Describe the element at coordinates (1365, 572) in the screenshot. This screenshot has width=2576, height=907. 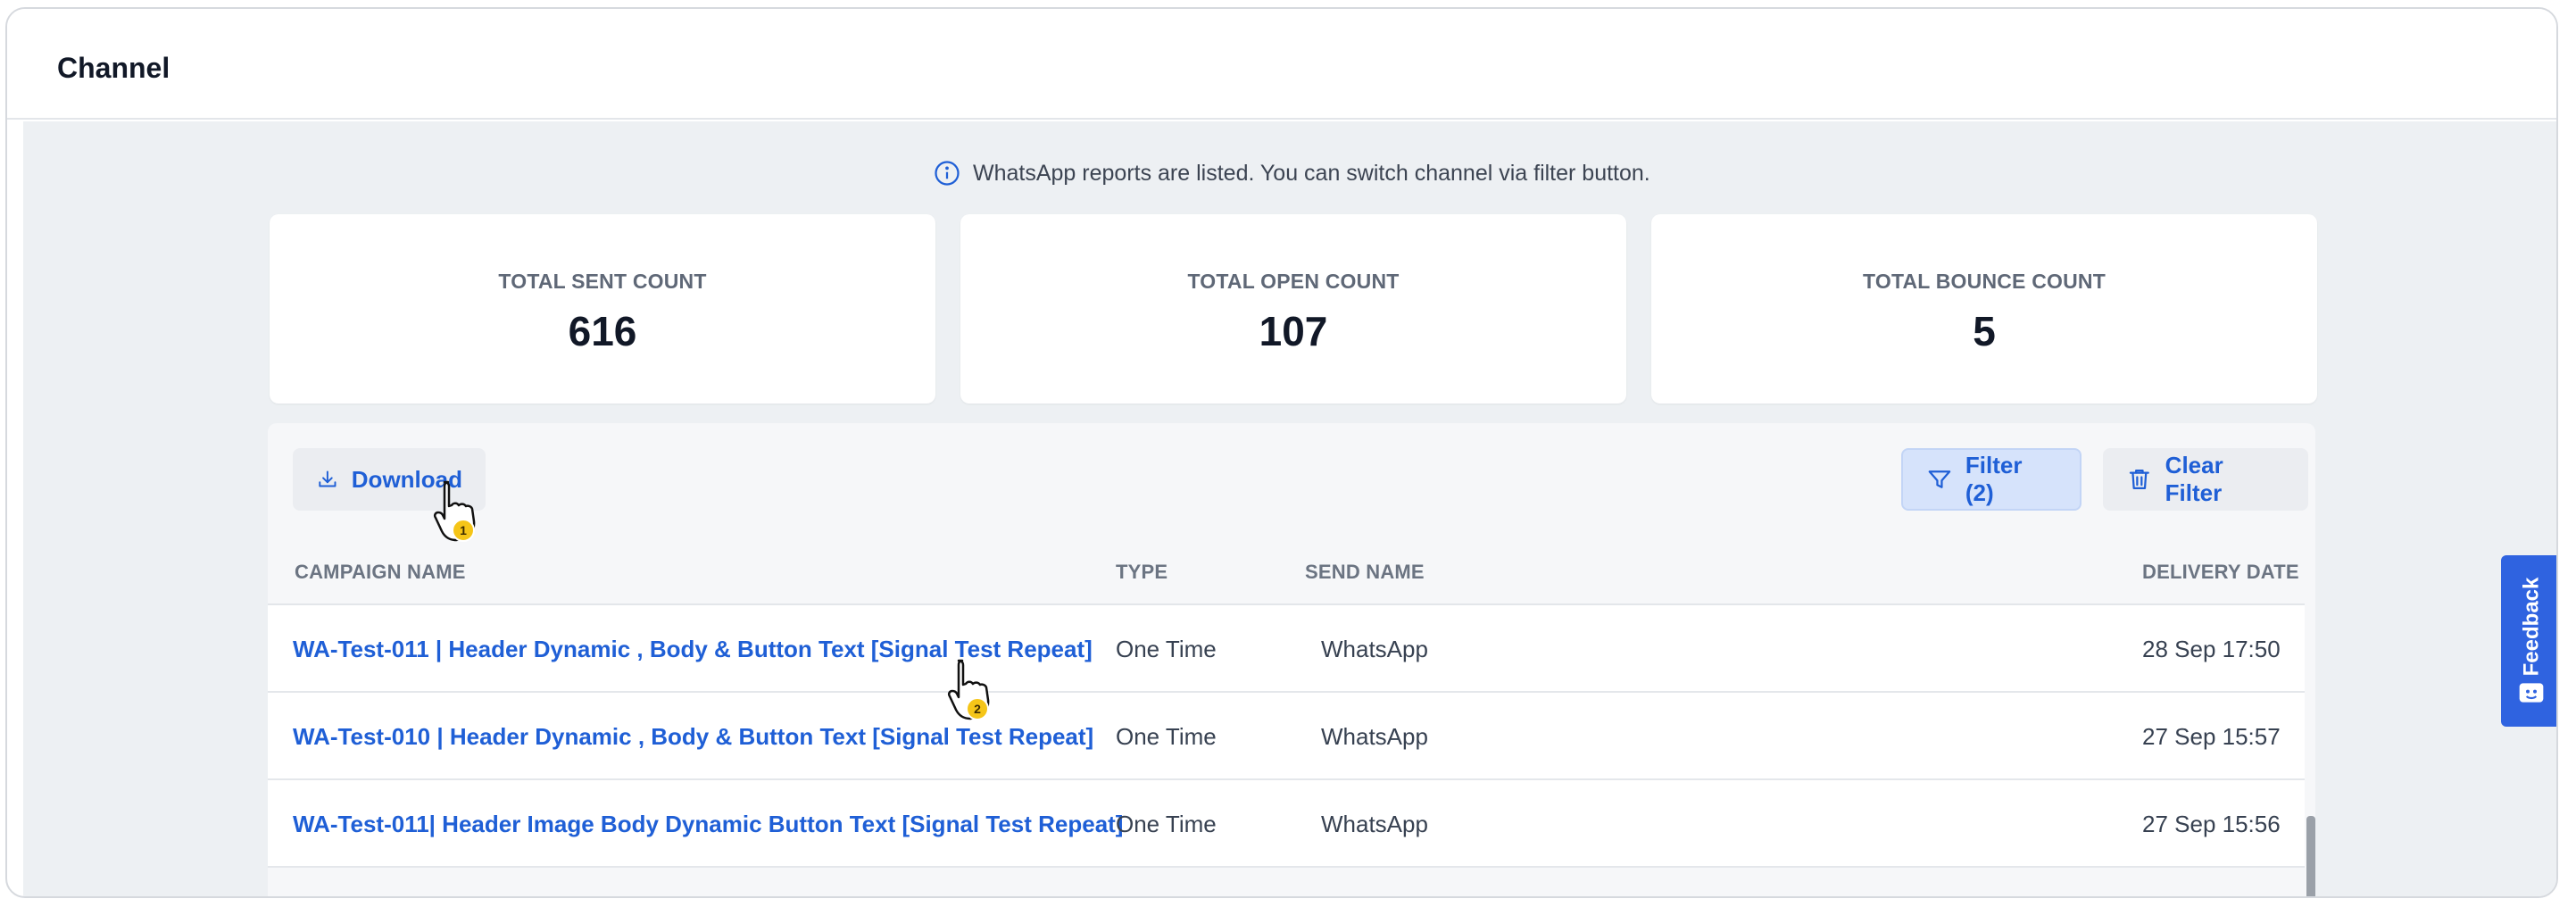
I see `column-header-send-name: SEND NAME` at that location.